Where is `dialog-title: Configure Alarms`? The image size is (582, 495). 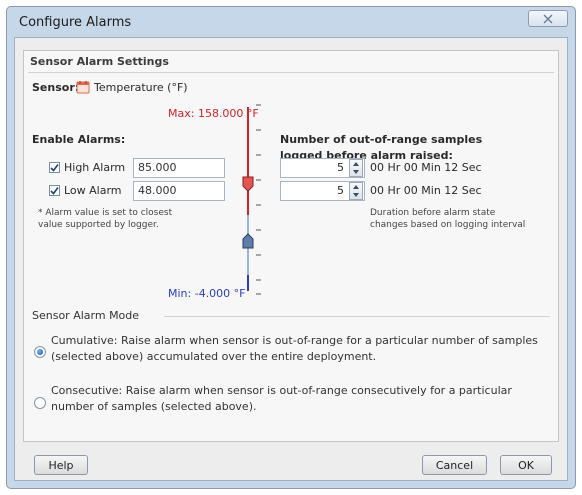 dialog-title: Configure Alarms is located at coordinates (75, 22).